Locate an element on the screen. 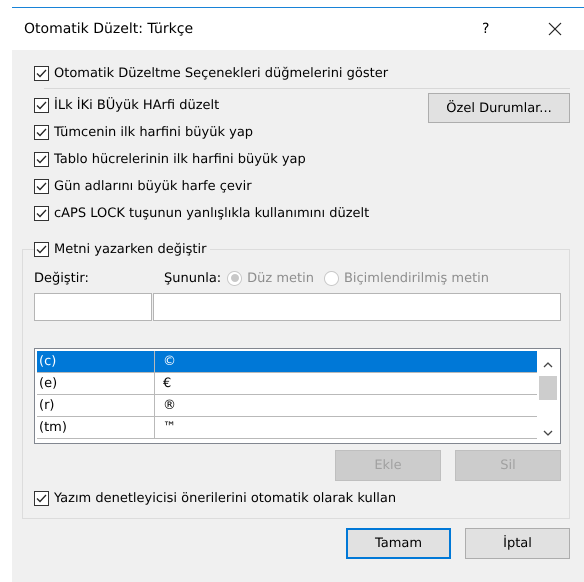 The image size is (584, 582). table-cell-text: € is located at coordinates (167, 383).